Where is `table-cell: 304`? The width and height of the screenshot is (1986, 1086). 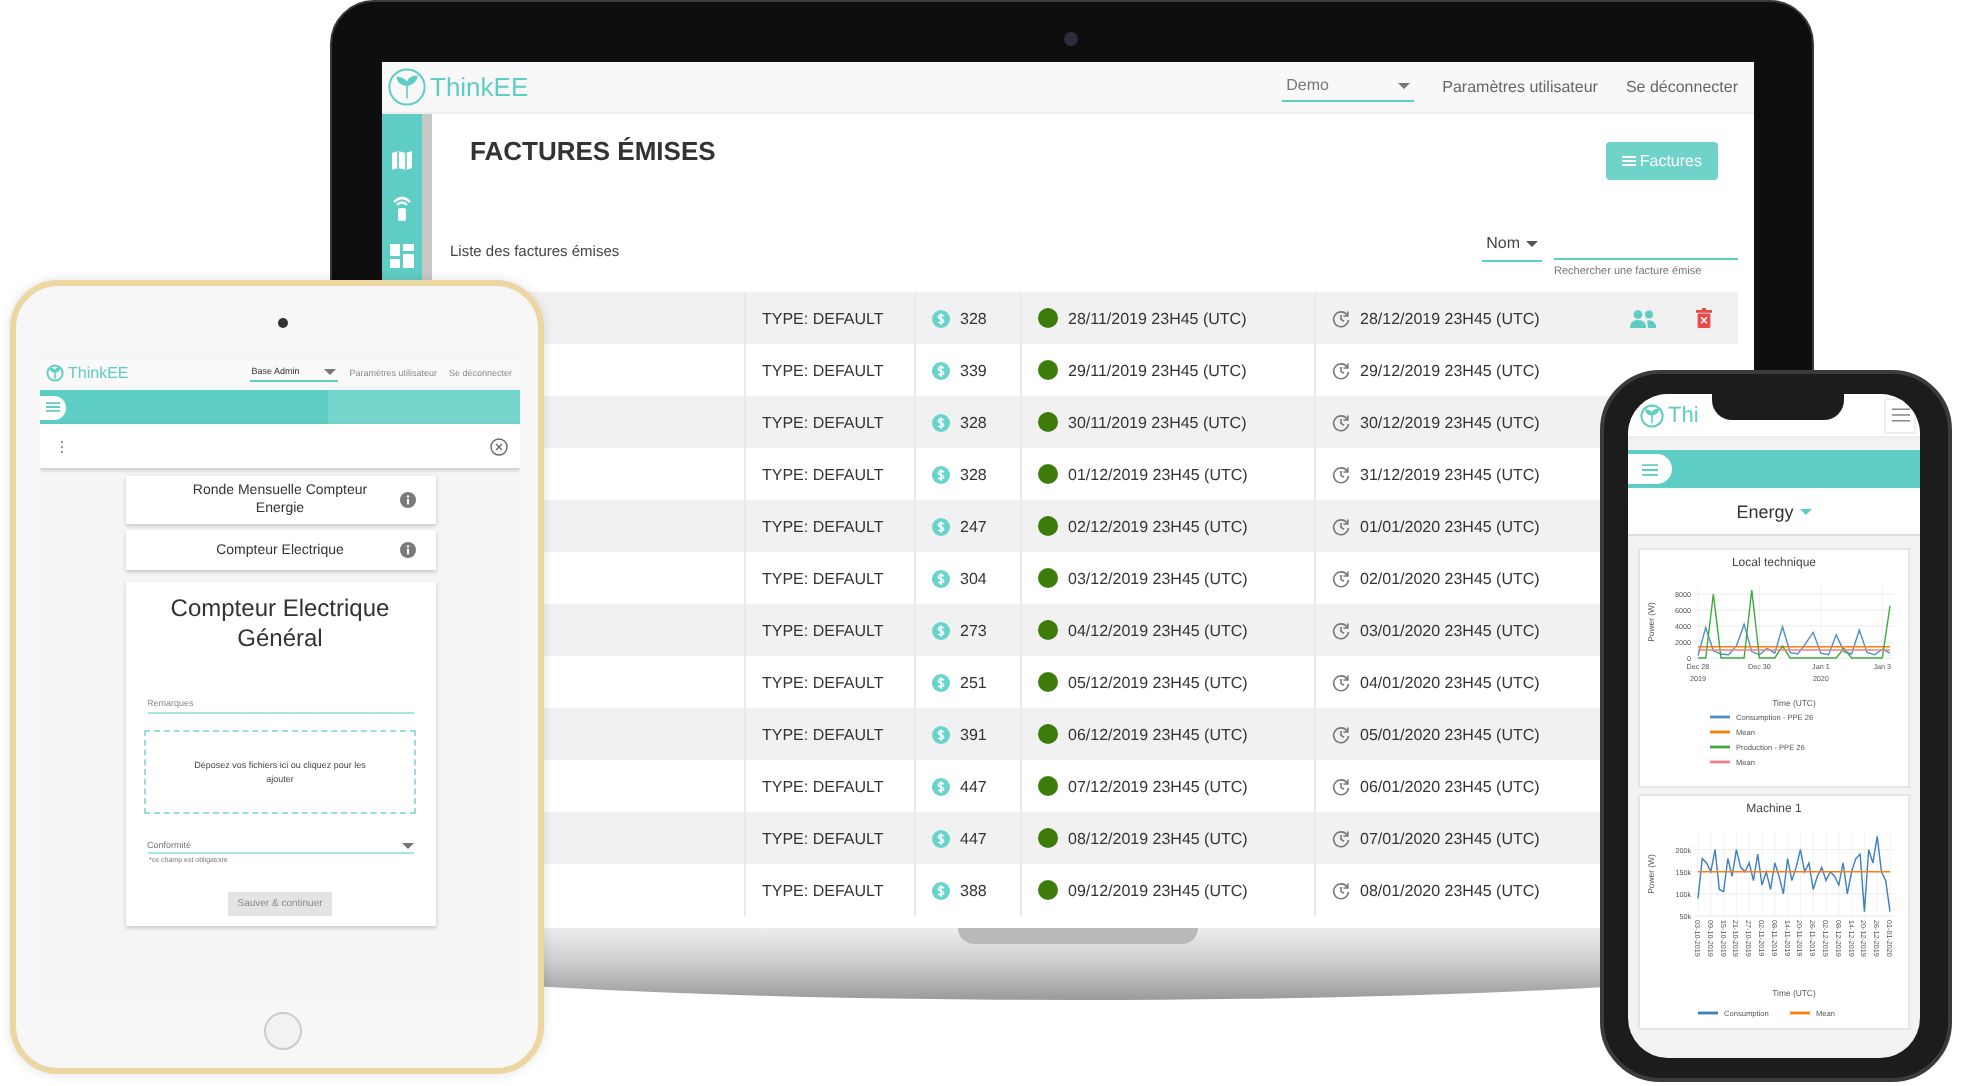
table-cell: 304 is located at coordinates (973, 578).